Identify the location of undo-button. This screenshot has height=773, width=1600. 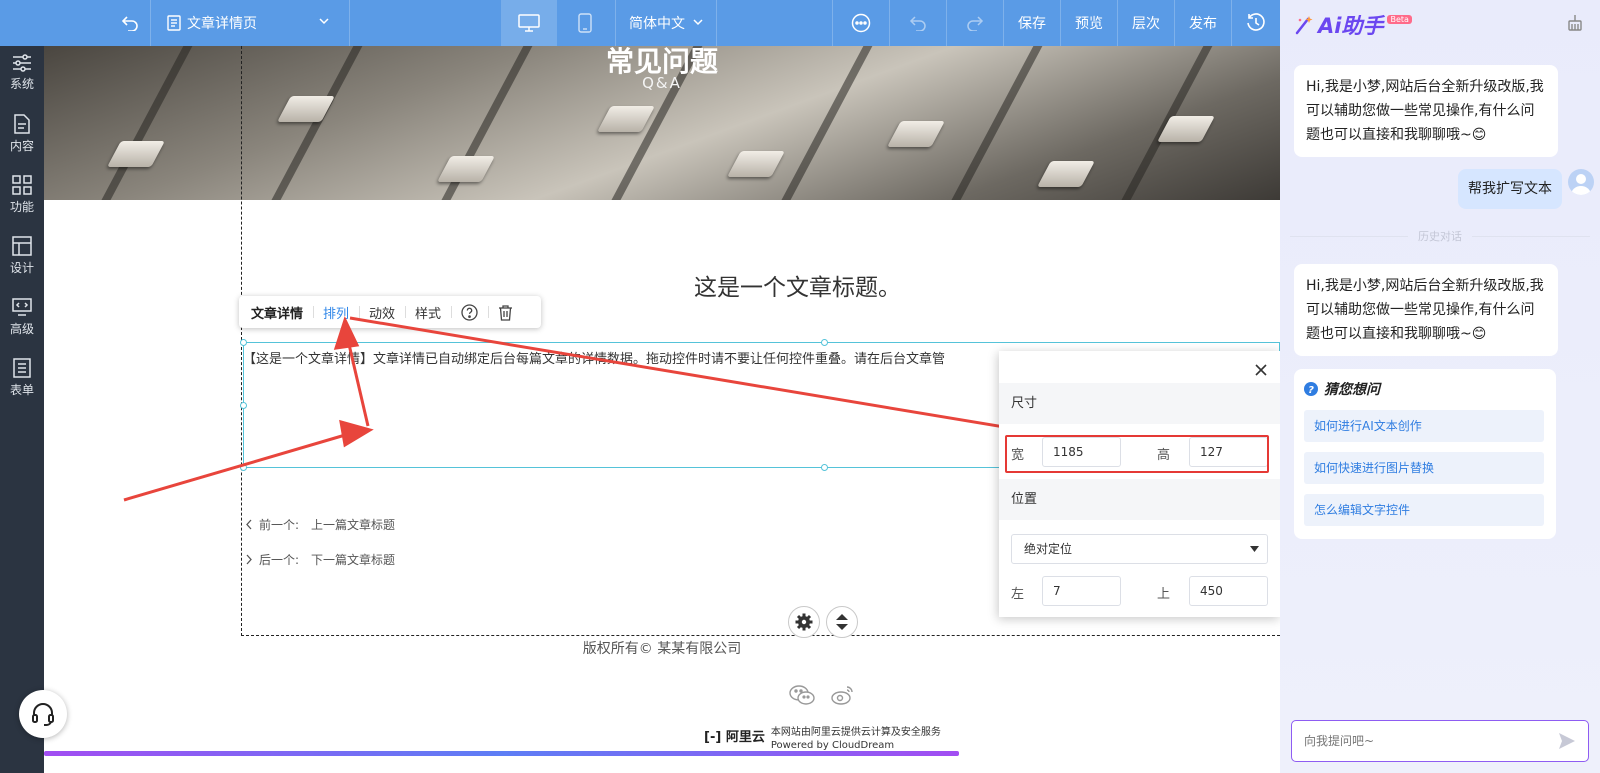
(918, 23).